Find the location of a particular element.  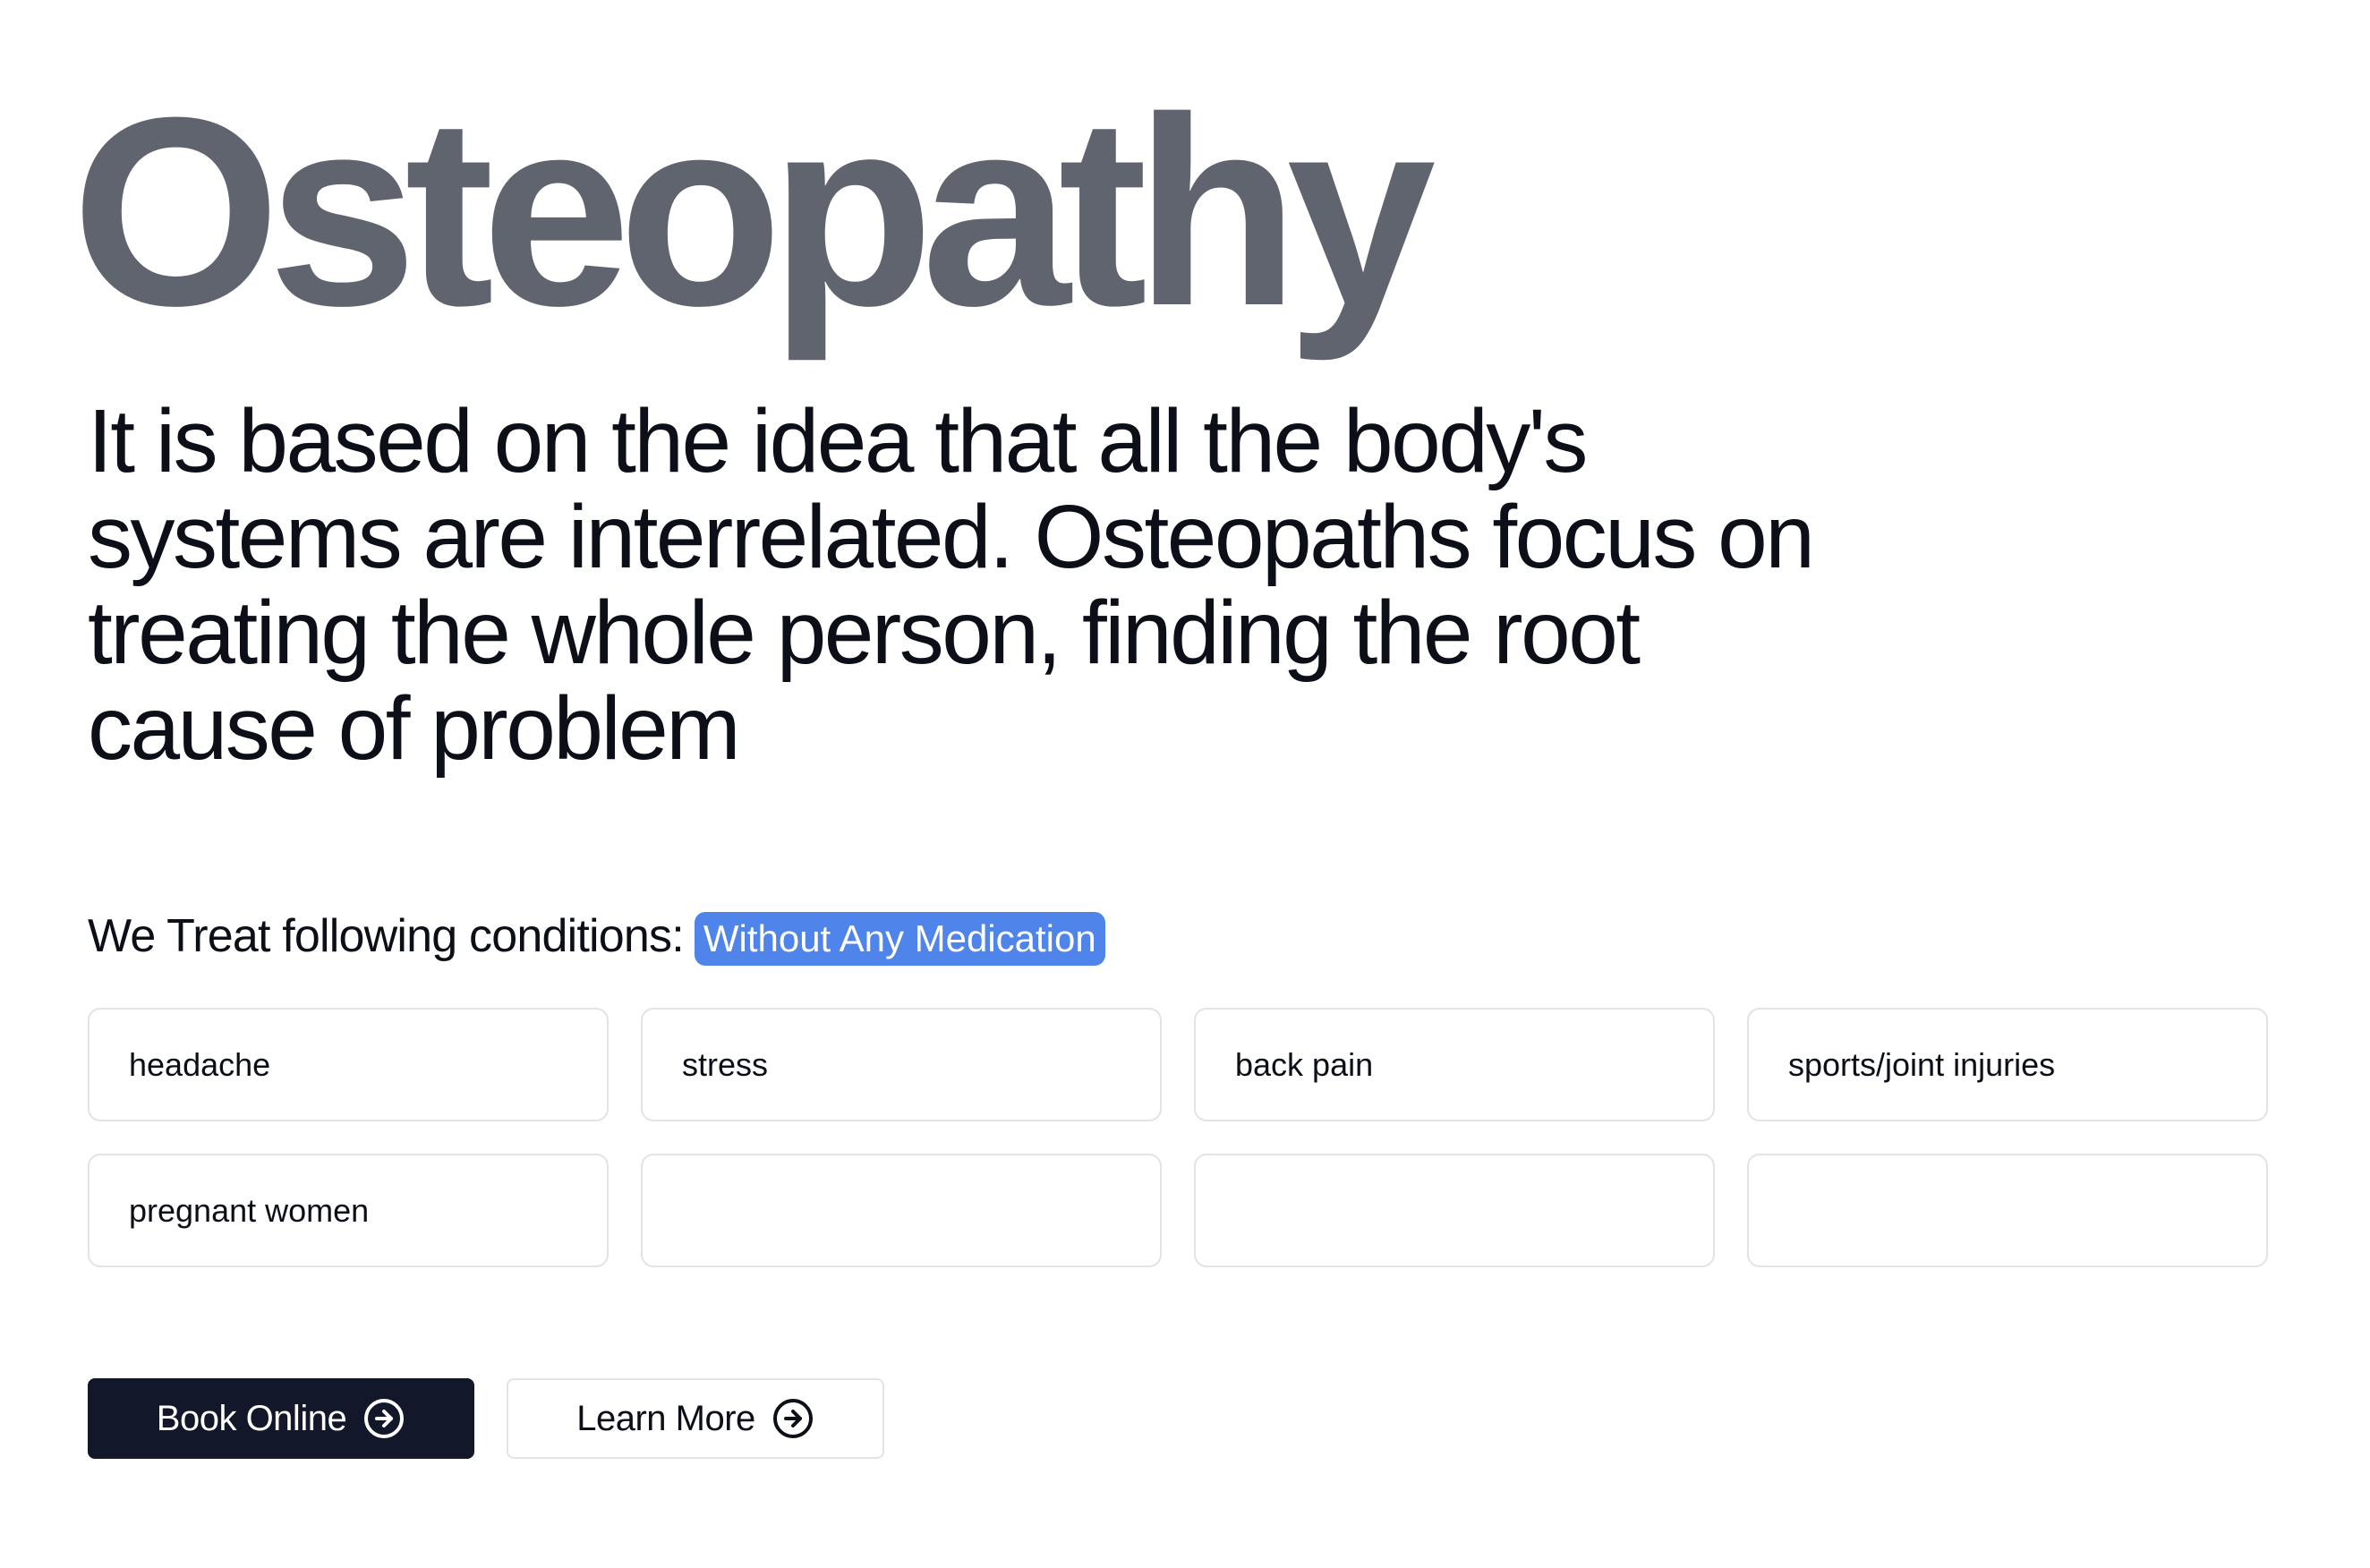

conditions-label: We Treat following conditions: is located at coordinates (387, 936).